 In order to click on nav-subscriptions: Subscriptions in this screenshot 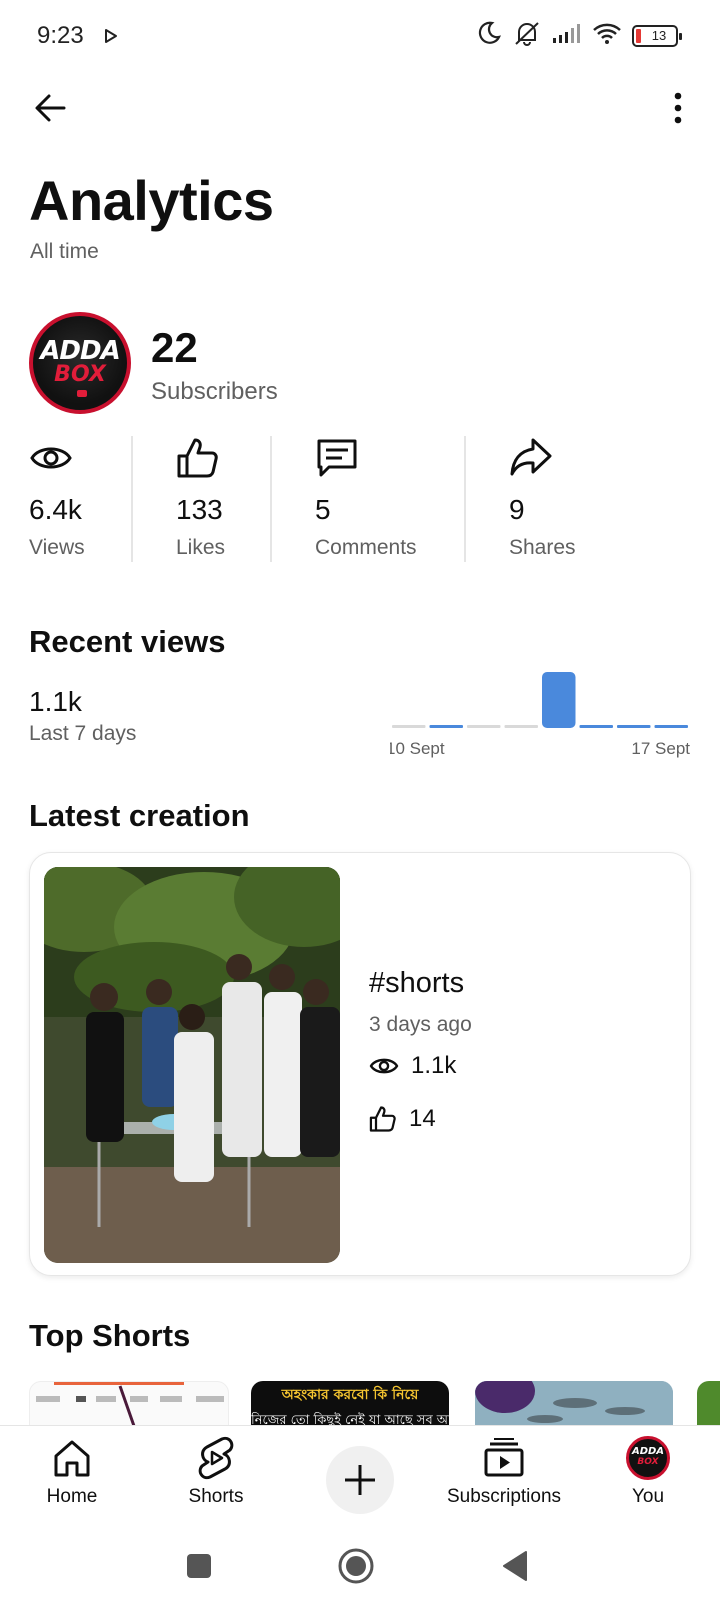, I will do `click(504, 1481)`.